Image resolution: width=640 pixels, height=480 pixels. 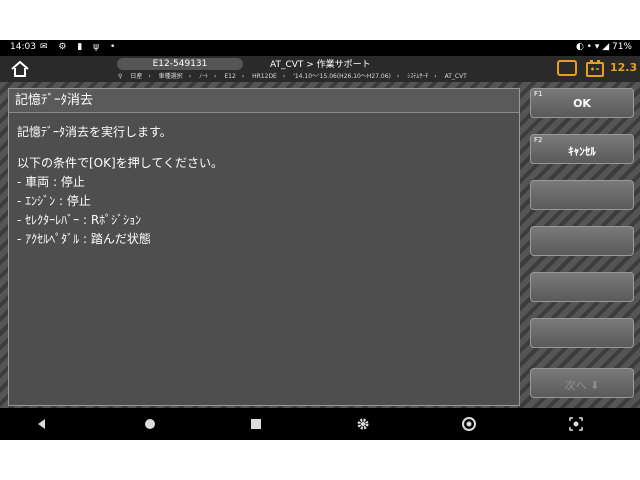 I want to click on page-title: AT_CVT > 作業サポート, so click(x=320, y=65).